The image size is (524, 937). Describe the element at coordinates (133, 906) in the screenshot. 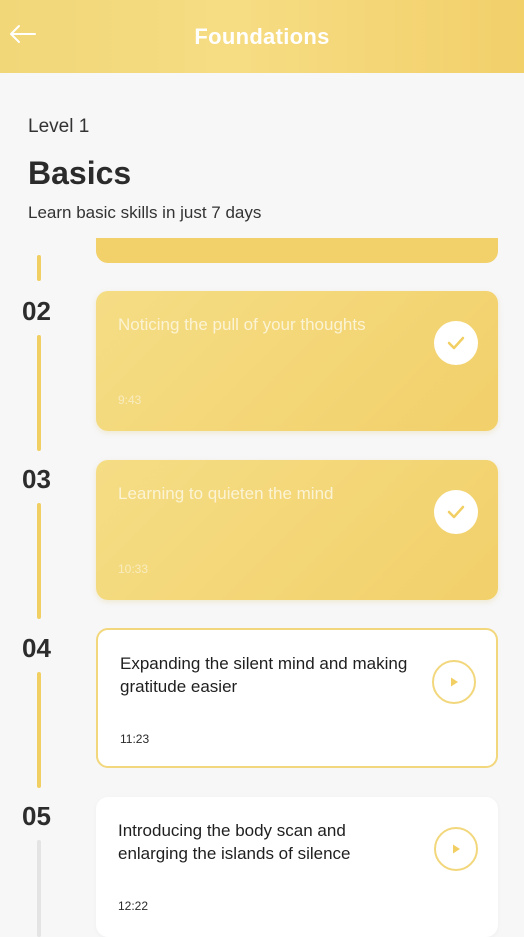

I see `session-duration: 12:22` at that location.